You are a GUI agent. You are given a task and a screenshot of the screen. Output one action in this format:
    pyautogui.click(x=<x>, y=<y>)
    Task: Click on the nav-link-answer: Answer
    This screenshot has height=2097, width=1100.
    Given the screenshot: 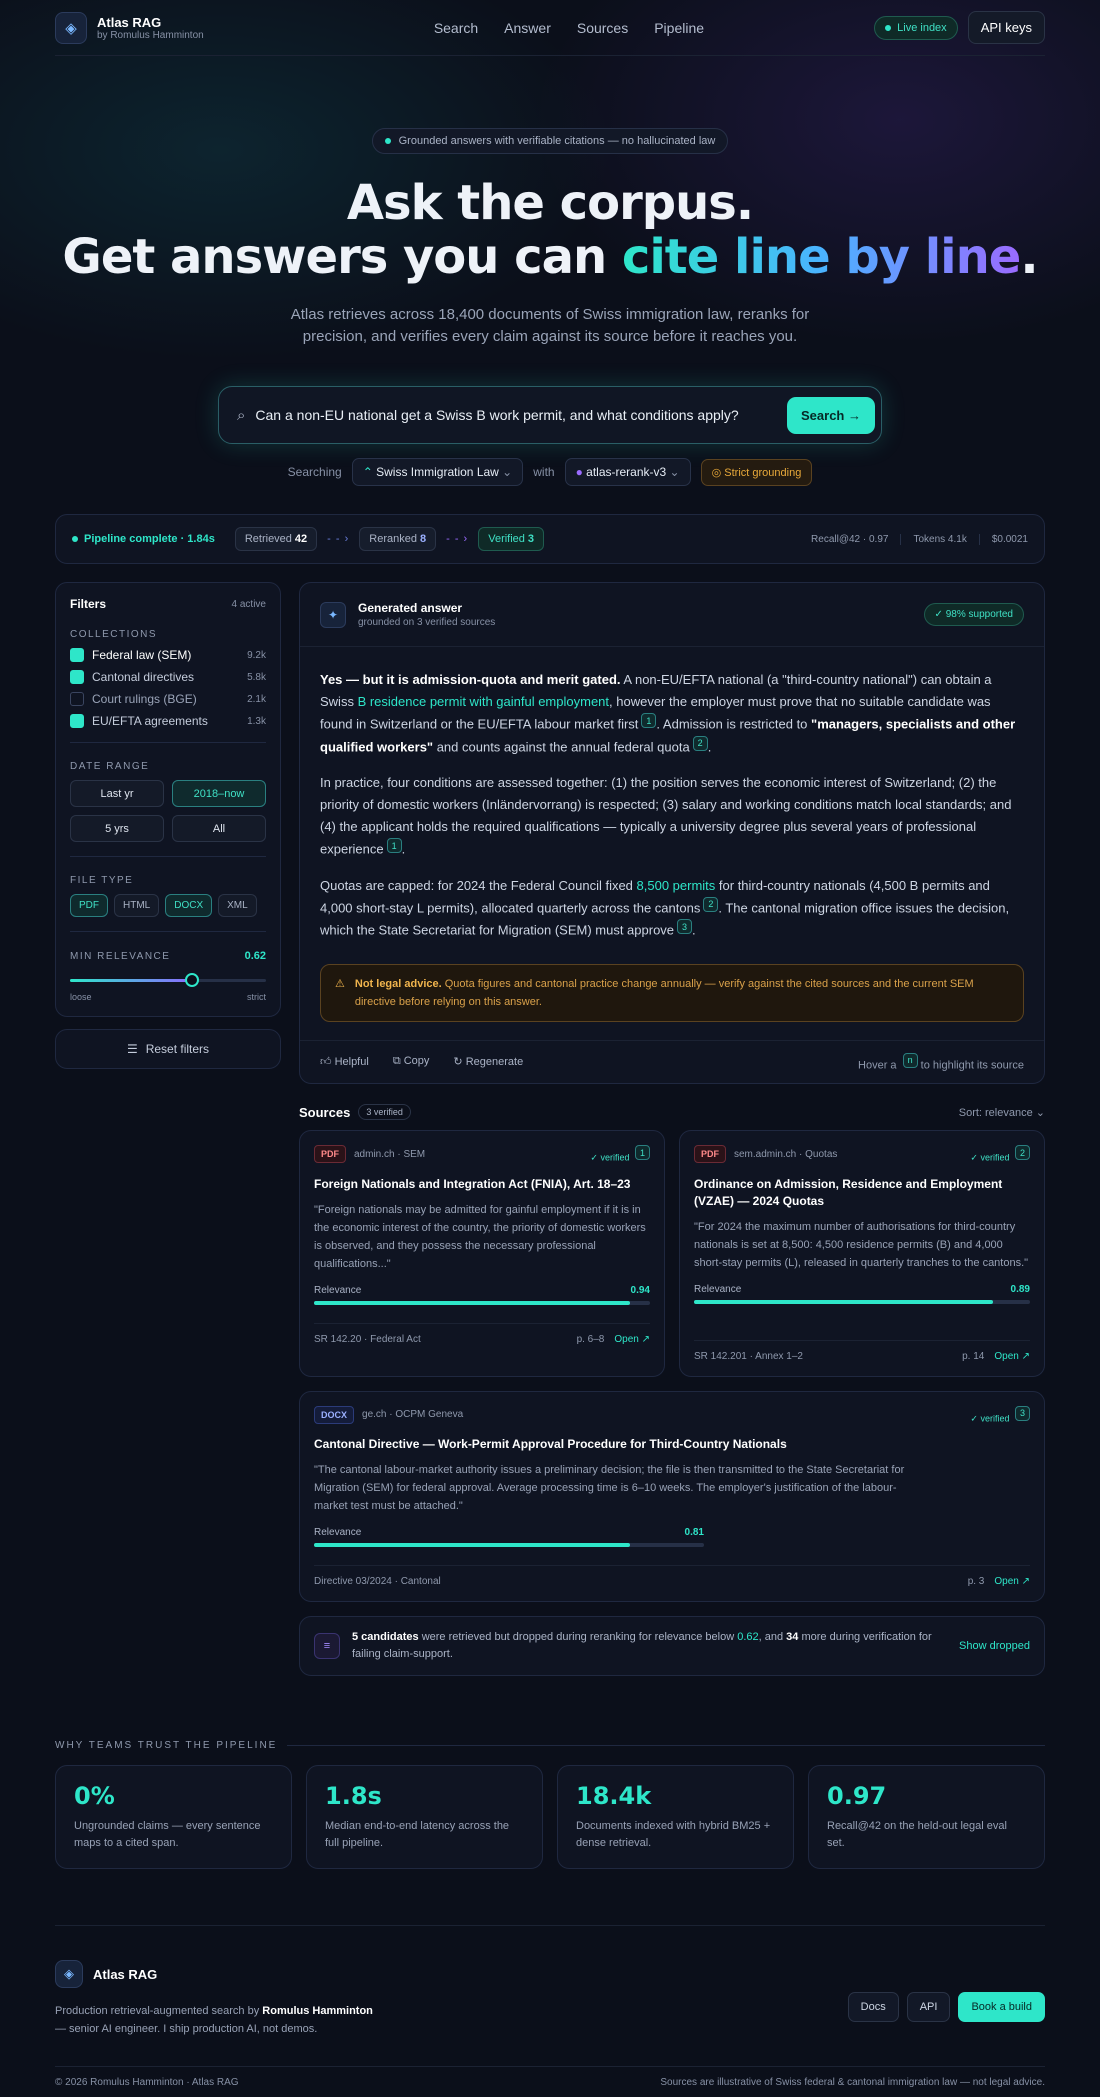 What is the action you would take?
    pyautogui.click(x=527, y=28)
    